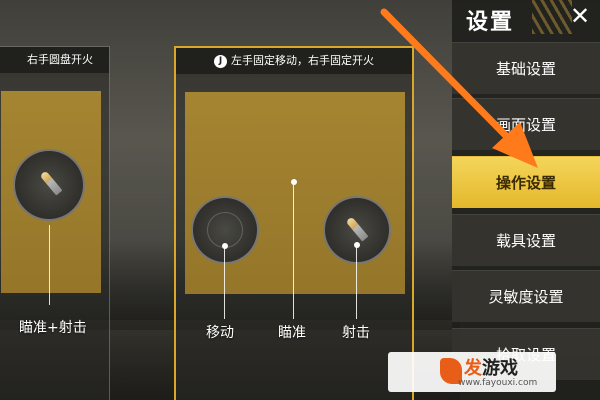 The height and width of the screenshot is (400, 600). I want to click on scheme-card-middle-header: J 左手固定移动，右手固定开火, so click(294, 61).